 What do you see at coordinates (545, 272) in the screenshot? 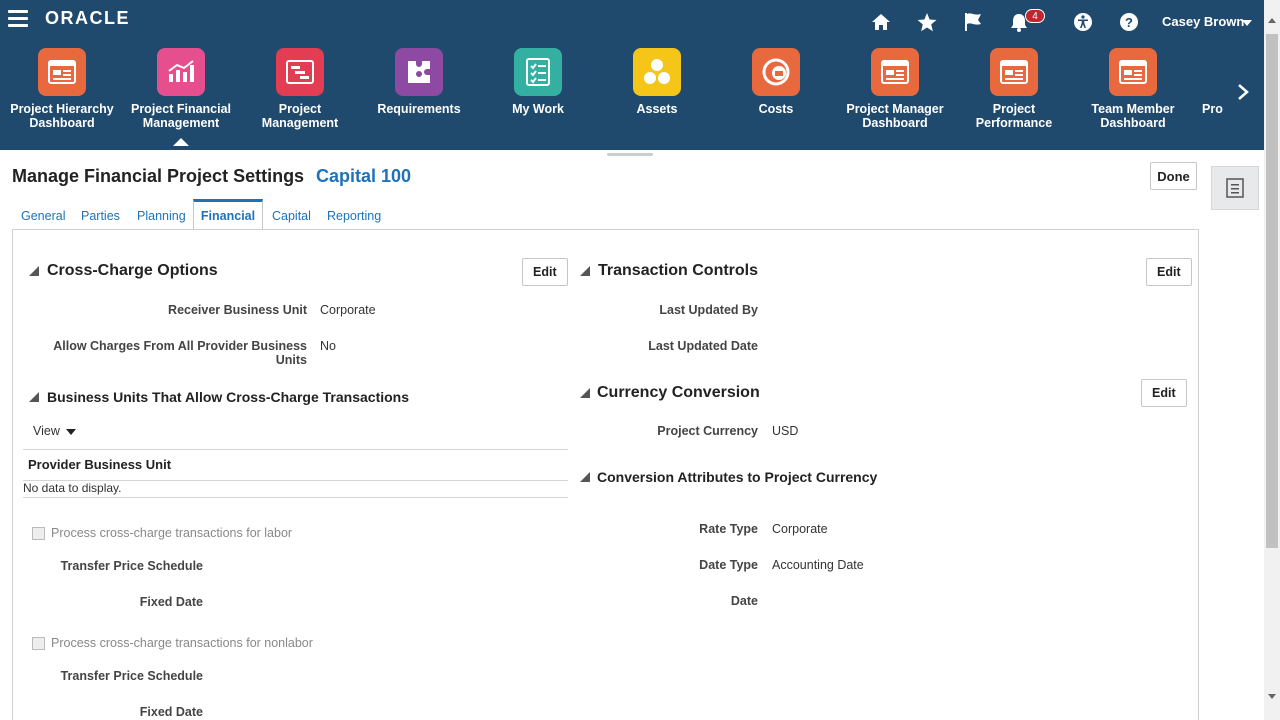
I see `cross-charge-edit-button: Edit` at bounding box center [545, 272].